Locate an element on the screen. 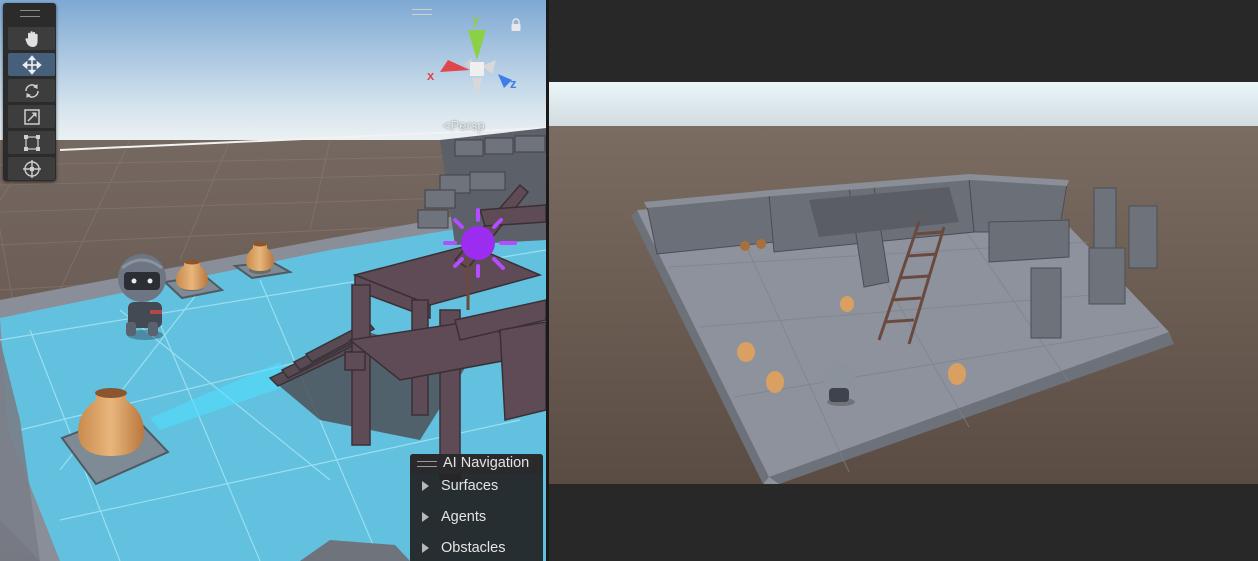 This screenshot has width=1258, height=561. rotate-tool-button is located at coordinates (31, 90).